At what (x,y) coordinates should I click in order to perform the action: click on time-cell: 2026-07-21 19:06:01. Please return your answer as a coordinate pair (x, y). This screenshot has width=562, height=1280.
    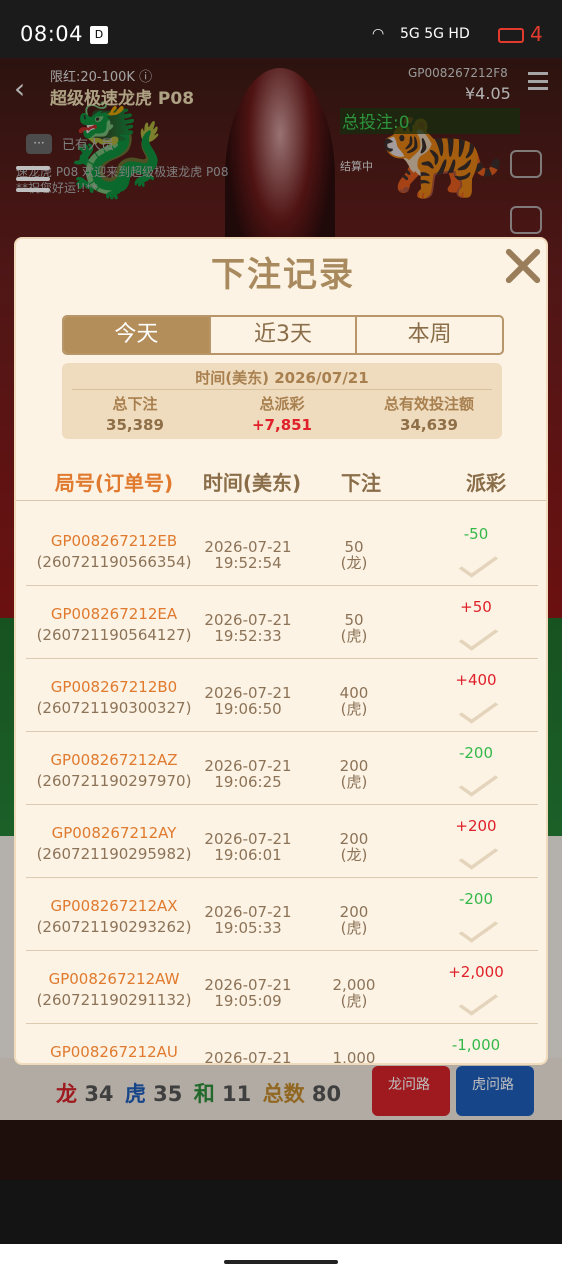
    Looking at the image, I should click on (248, 847).